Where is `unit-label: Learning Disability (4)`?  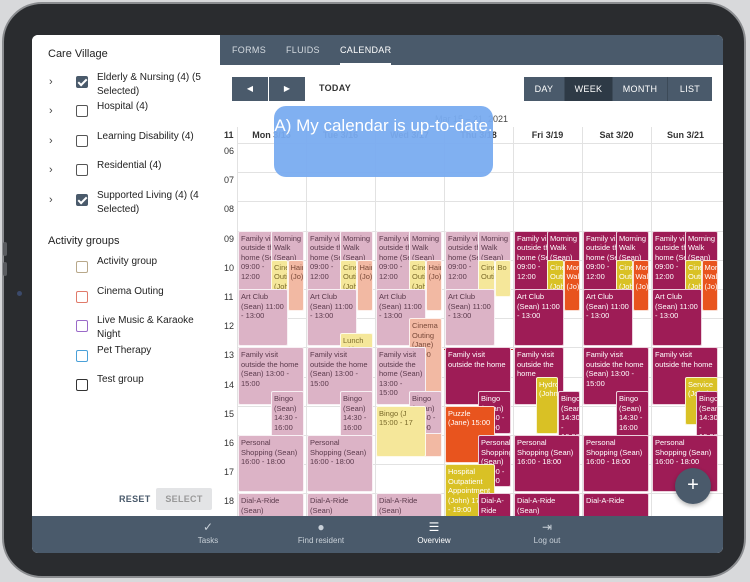
unit-label: Learning Disability (4) is located at coordinates (145, 136).